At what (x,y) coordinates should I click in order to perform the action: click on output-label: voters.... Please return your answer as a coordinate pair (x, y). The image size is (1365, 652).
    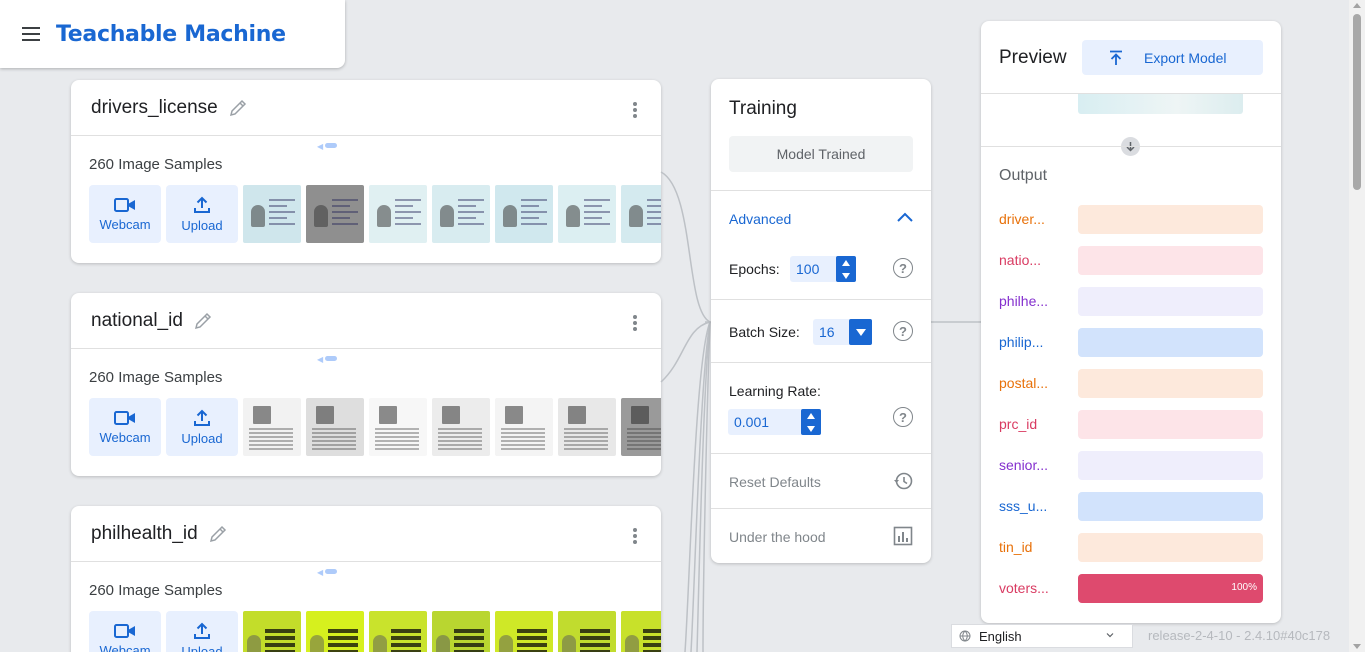
    Looking at the image, I should click on (1024, 588).